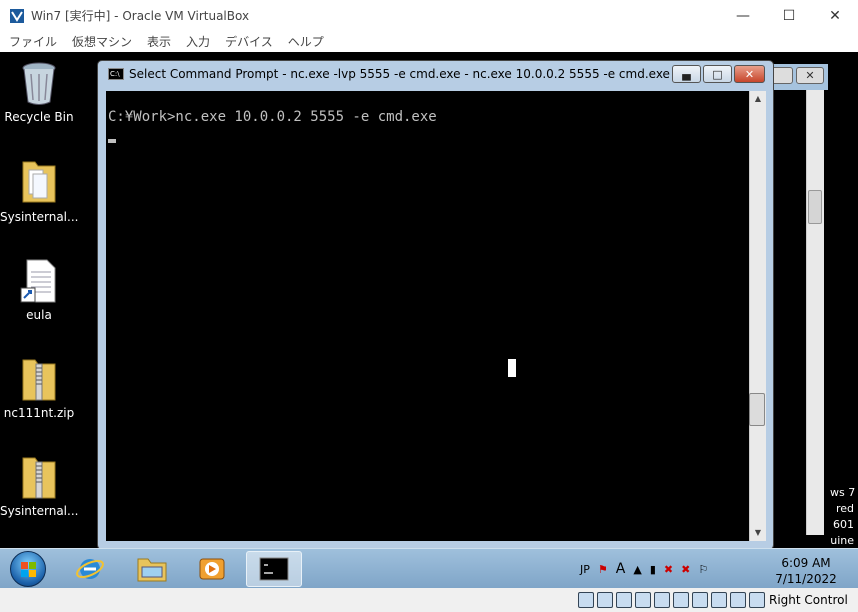 The width and height of the screenshot is (858, 612). I want to click on host-window-title: Win7 [実行中] - Oracle VM VirtualBox, so click(140, 16).